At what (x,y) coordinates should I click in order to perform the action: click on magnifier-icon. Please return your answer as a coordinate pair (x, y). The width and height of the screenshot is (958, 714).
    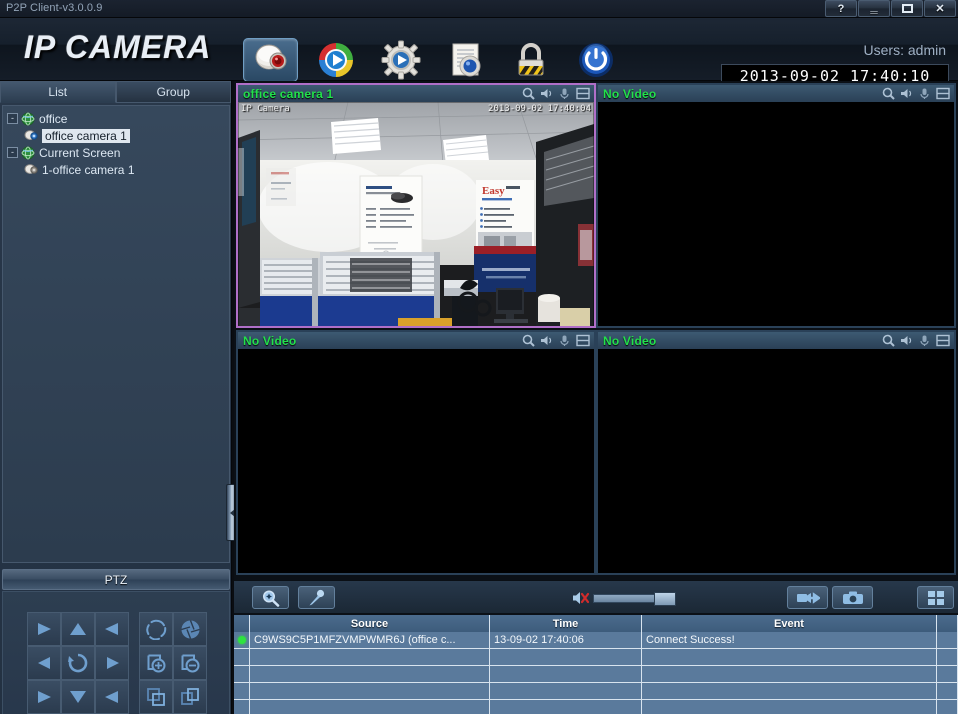
    Looking at the image, I should click on (270, 598).